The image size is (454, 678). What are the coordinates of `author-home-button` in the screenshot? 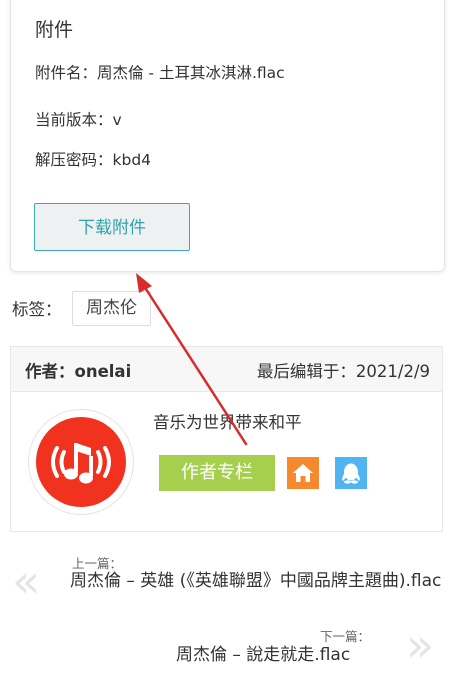 It's located at (303, 473).